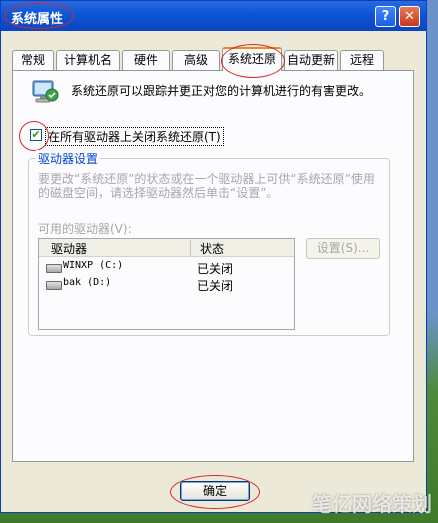  Describe the element at coordinates (87, 282) in the screenshot. I see `drive-name: bak (D:)` at that location.